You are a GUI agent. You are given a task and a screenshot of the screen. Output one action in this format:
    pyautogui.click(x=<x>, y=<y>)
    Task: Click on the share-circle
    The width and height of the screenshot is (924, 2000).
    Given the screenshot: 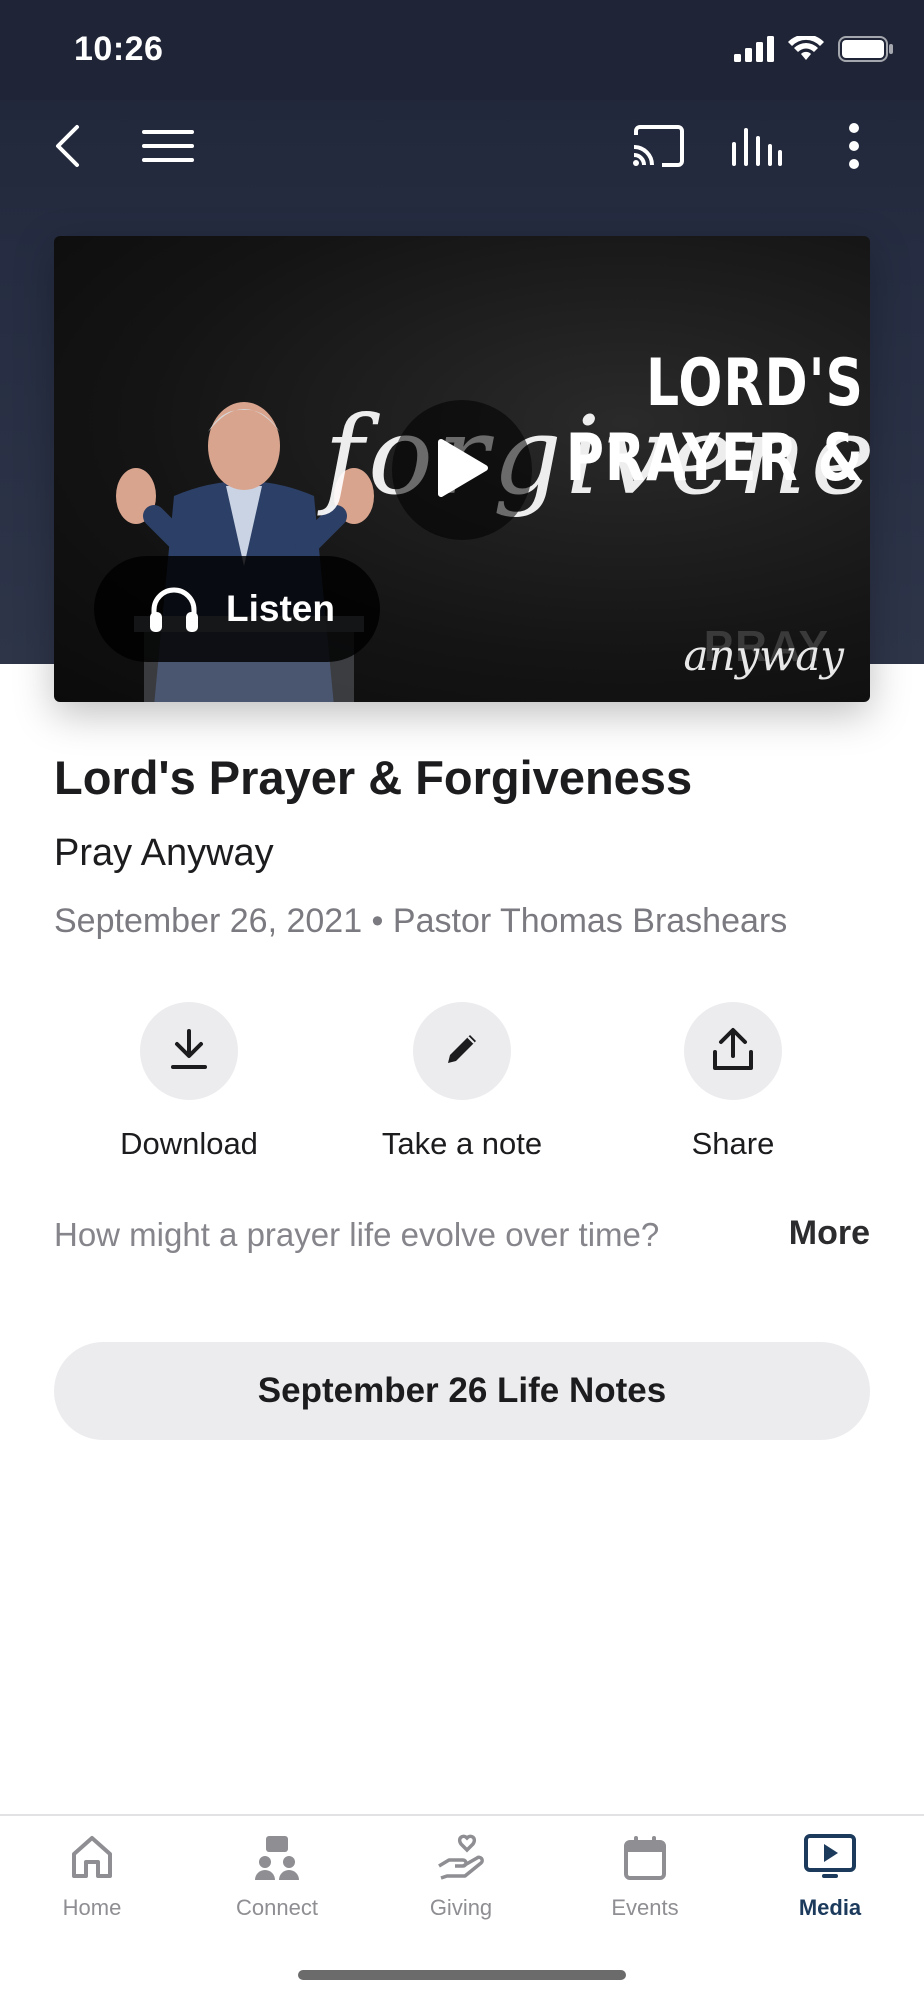 What is the action you would take?
    pyautogui.click(x=733, y=1051)
    